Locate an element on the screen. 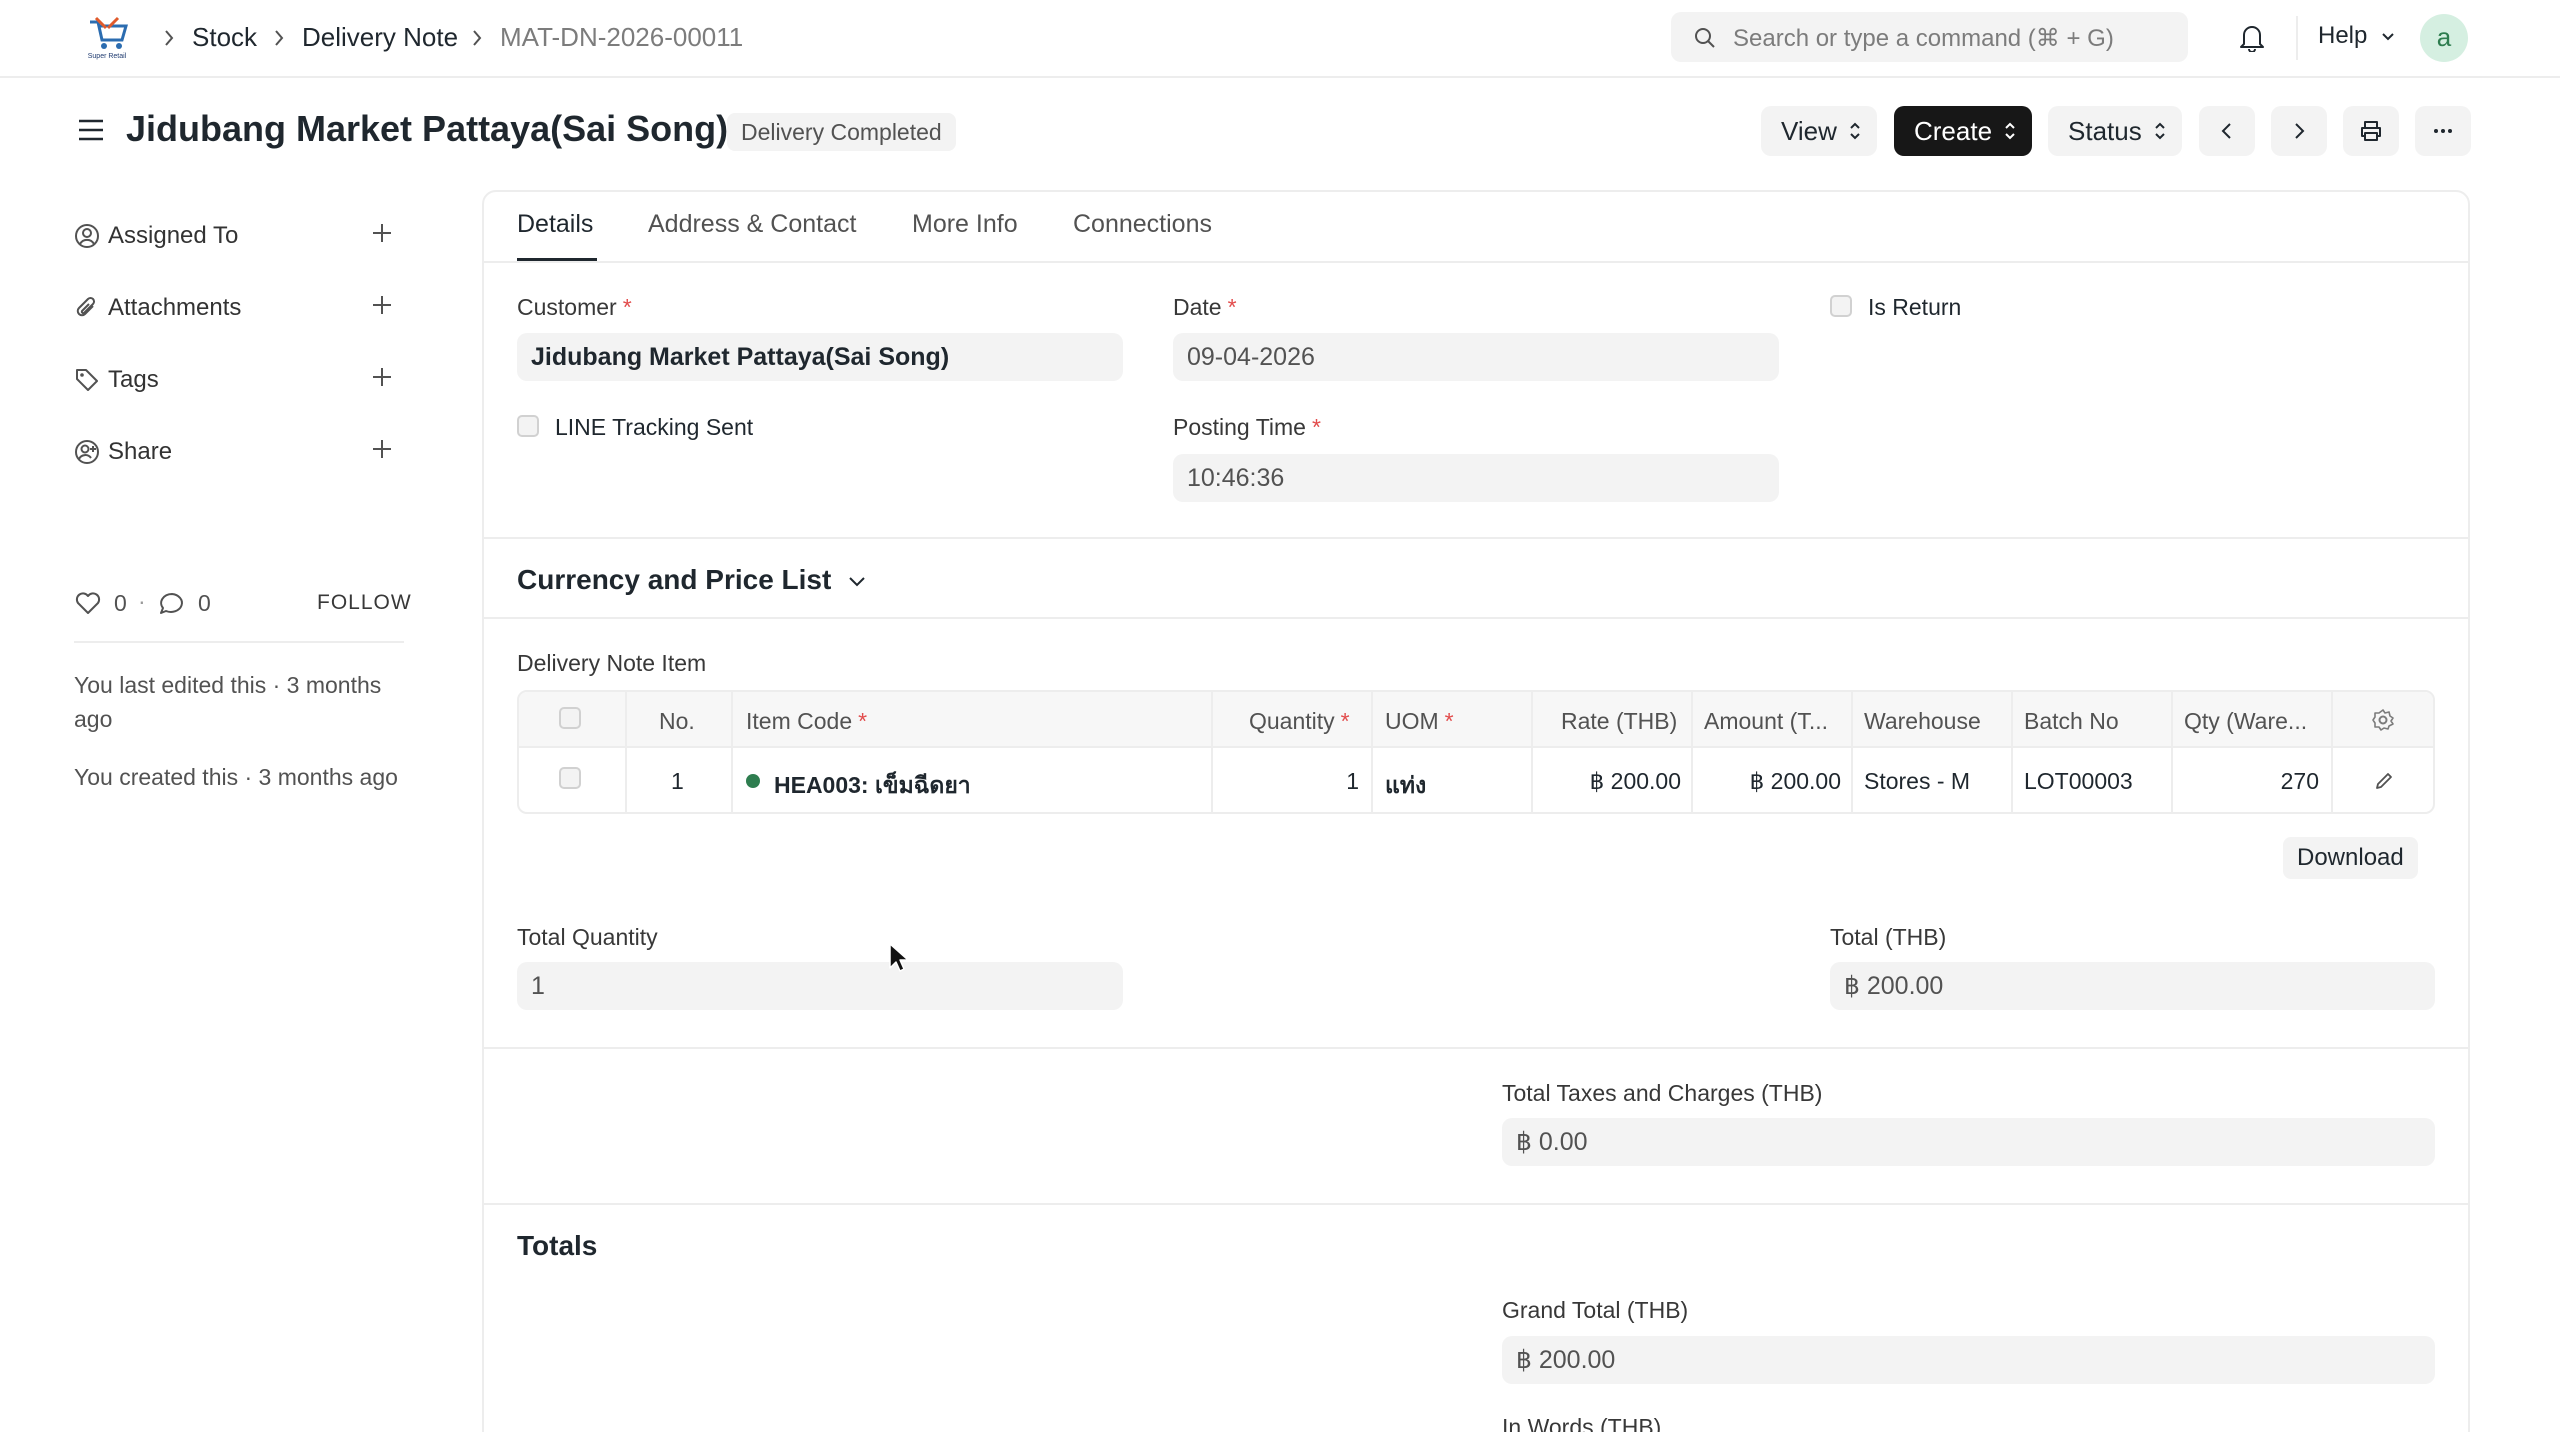 This screenshot has height=1432, width=2560. assign-icon is located at coordinates (87, 236).